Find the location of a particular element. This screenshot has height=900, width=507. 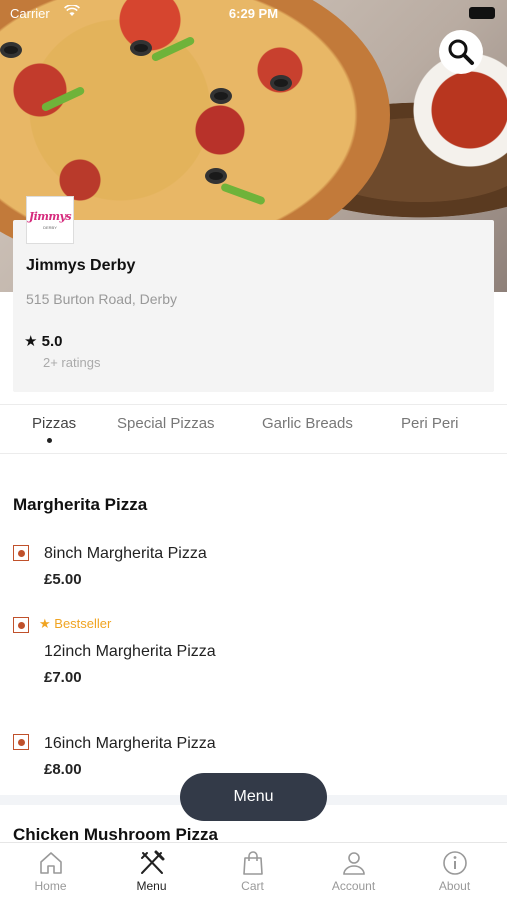

tab-peri-peri: Peri Peri is located at coordinates (430, 423).